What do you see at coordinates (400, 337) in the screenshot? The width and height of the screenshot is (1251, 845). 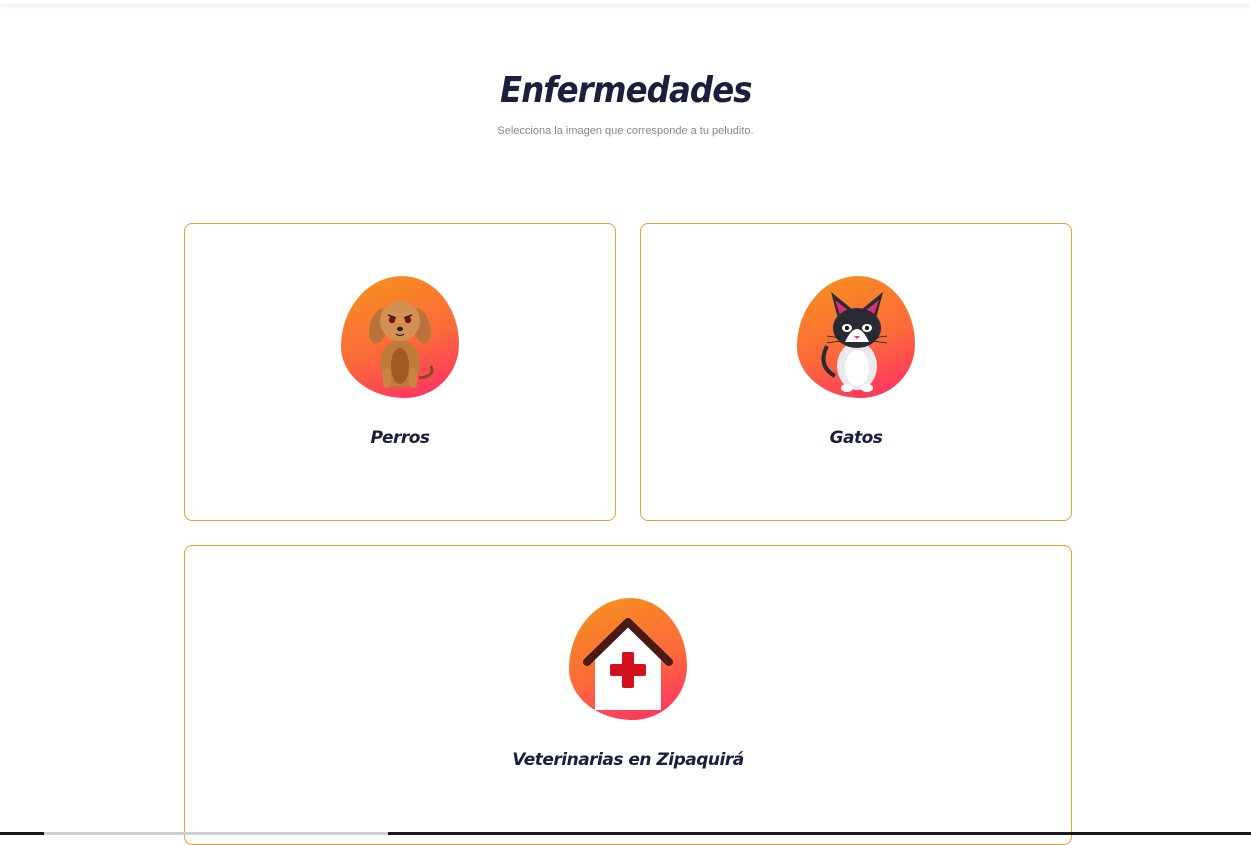 I see `dog-icon` at bounding box center [400, 337].